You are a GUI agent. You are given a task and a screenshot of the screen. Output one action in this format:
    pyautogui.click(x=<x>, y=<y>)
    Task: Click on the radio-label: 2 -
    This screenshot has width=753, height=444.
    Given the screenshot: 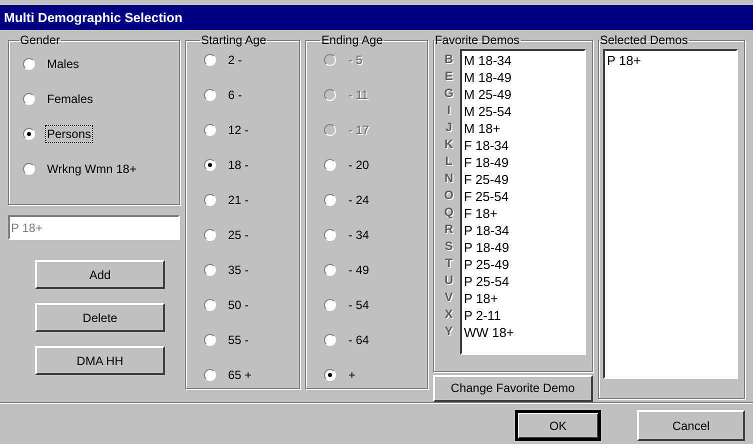 What is the action you would take?
    pyautogui.click(x=234, y=60)
    